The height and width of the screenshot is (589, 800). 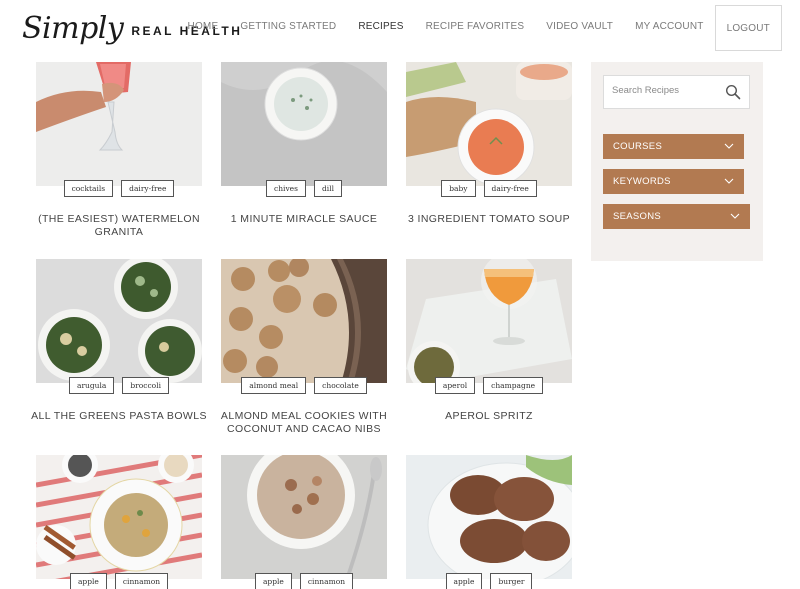 I want to click on filter-seasons: SEASONS, so click(x=676, y=216).